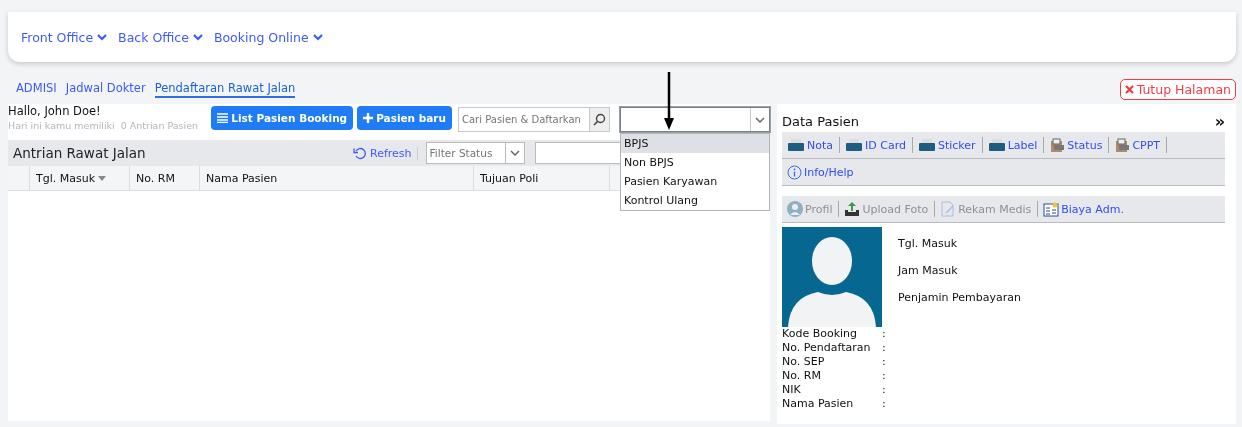  Describe the element at coordinates (161, 37) in the screenshot. I see `nav-menu-item: Back Office` at that location.